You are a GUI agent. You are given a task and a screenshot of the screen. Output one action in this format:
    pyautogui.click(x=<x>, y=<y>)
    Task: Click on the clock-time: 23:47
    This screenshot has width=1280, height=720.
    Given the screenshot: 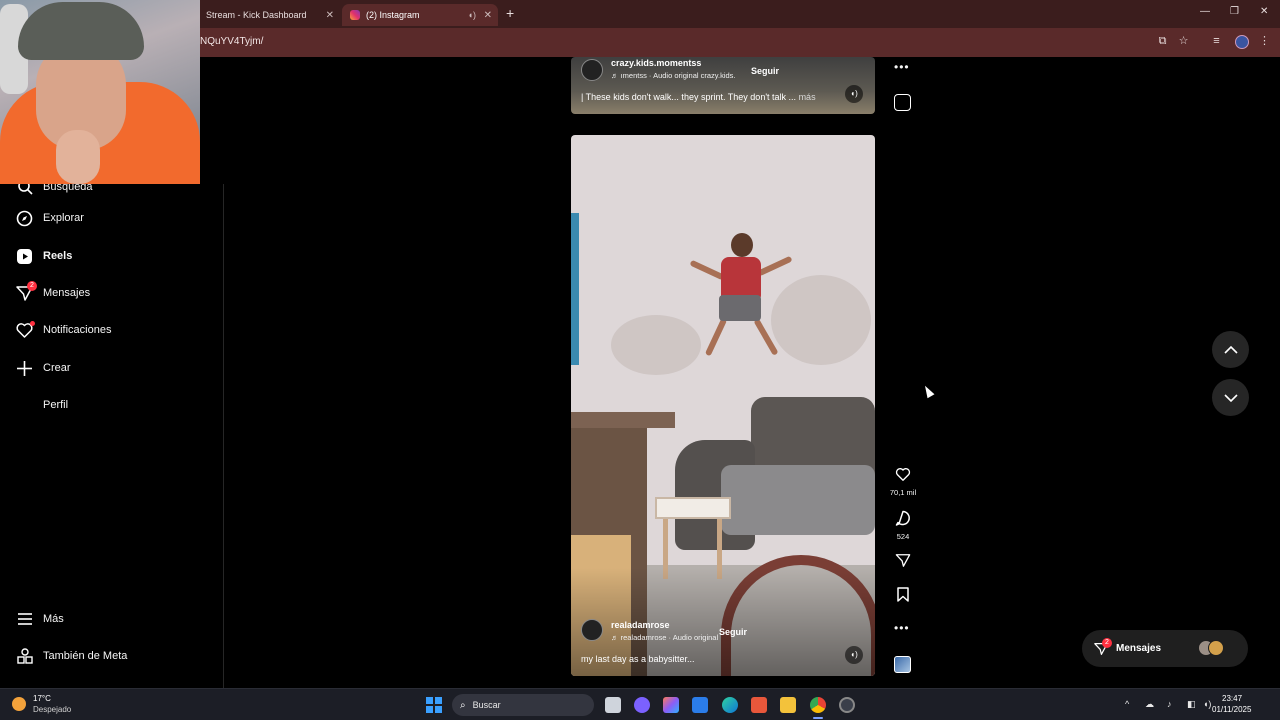 What is the action you would take?
    pyautogui.click(x=1232, y=698)
    